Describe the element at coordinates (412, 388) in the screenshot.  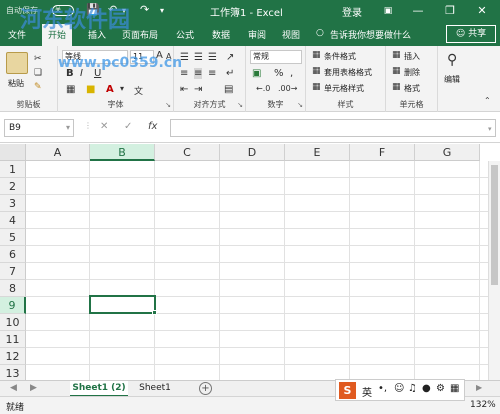
I see `ime-voice-icon: ♫` at that location.